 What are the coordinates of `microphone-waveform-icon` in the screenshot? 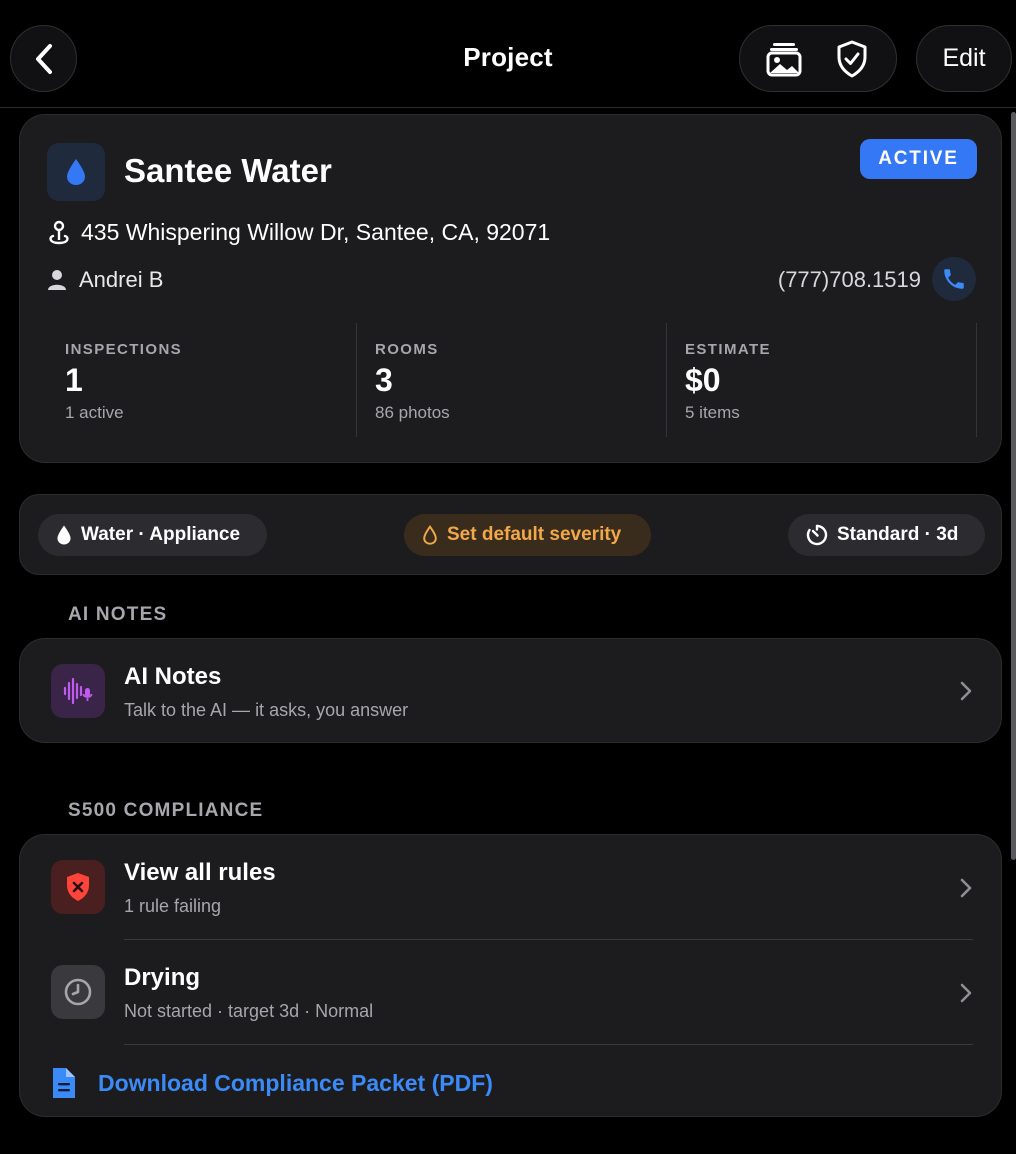 It's located at (78, 691).